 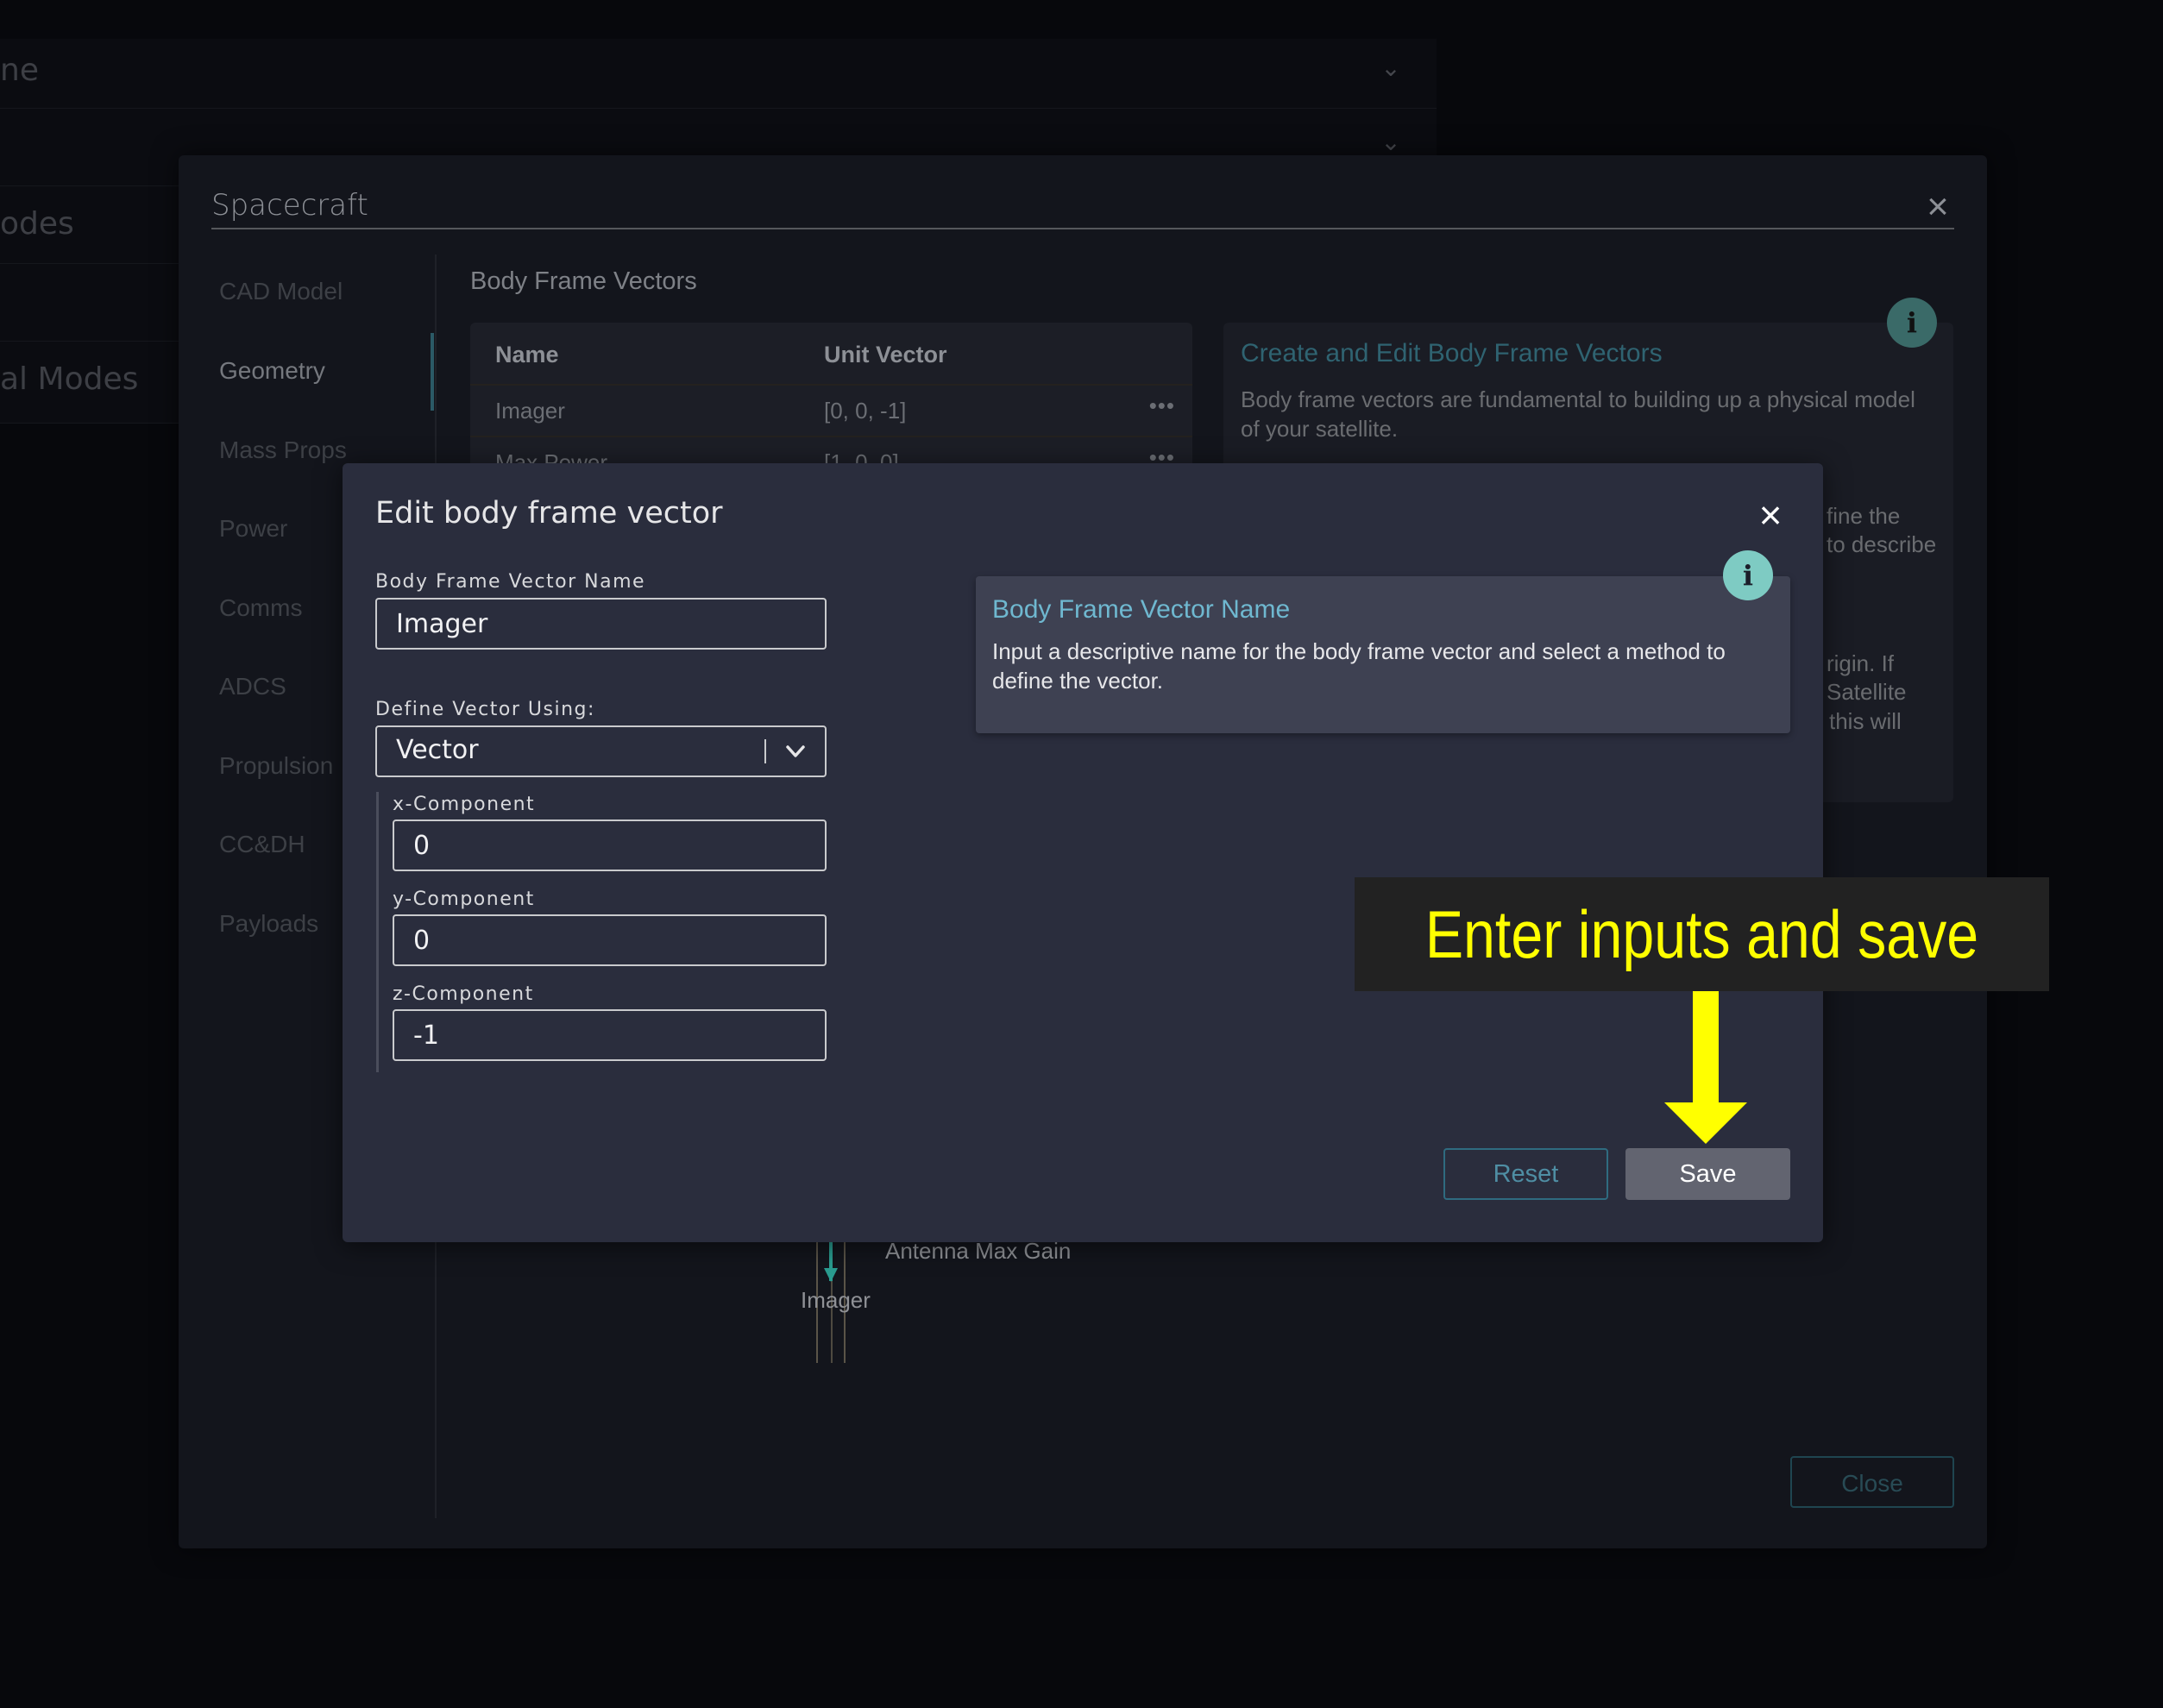 I want to click on help-text-fragment: this will, so click(x=1866, y=721).